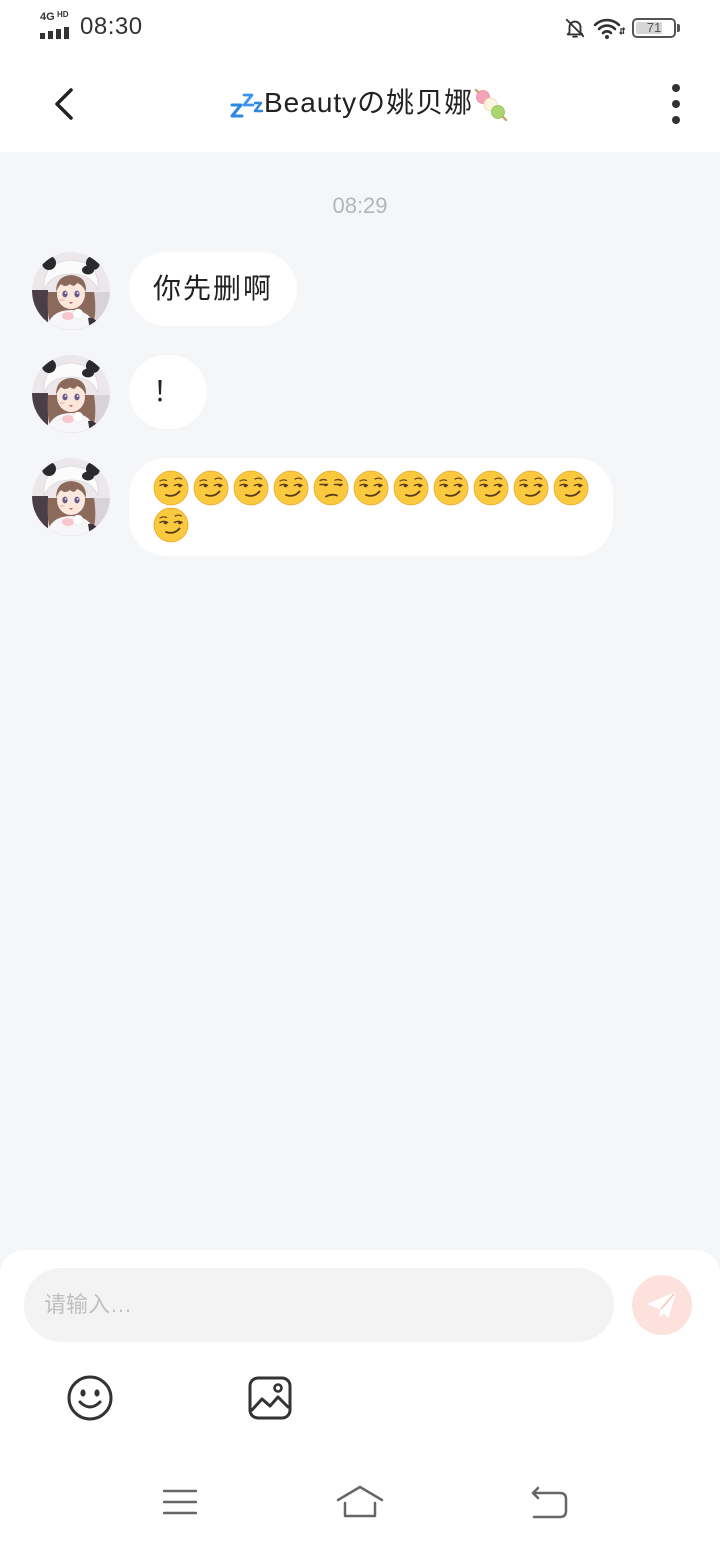  What do you see at coordinates (111, 26) in the screenshot?
I see `status-time: 08:30` at bounding box center [111, 26].